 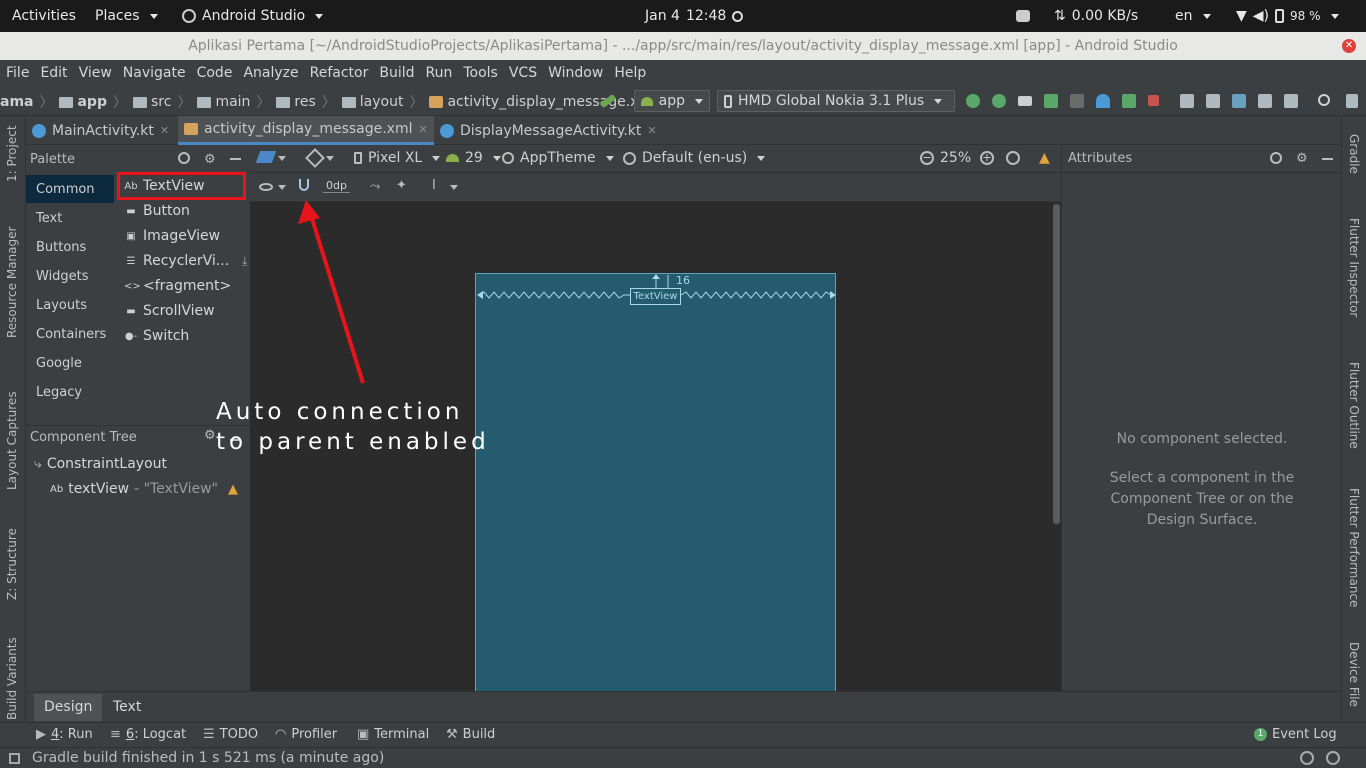 I want to click on palette-item-scrollview: ▬ ScrollView, so click(x=169, y=311).